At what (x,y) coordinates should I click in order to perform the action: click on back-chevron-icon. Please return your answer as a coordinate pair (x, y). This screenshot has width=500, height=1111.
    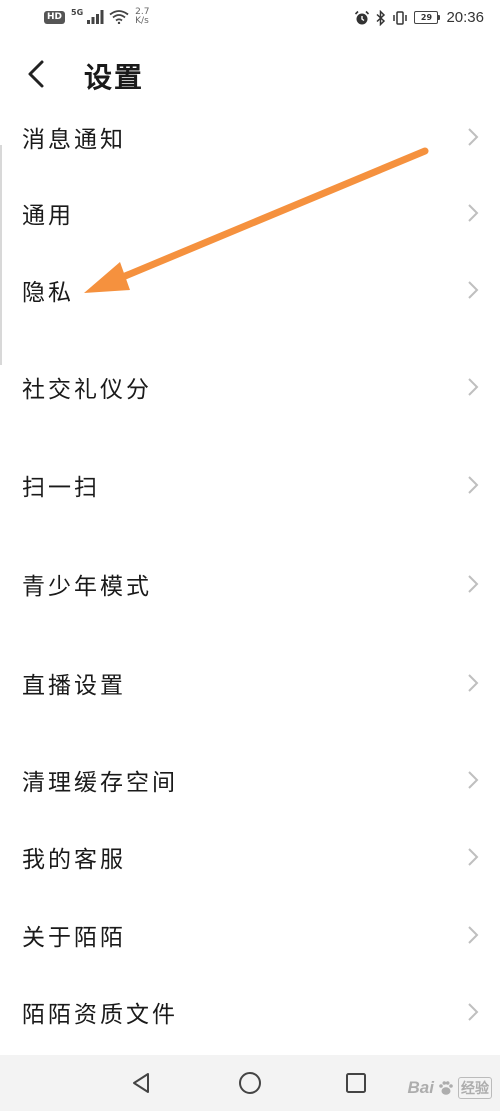
    Looking at the image, I should click on (36, 74).